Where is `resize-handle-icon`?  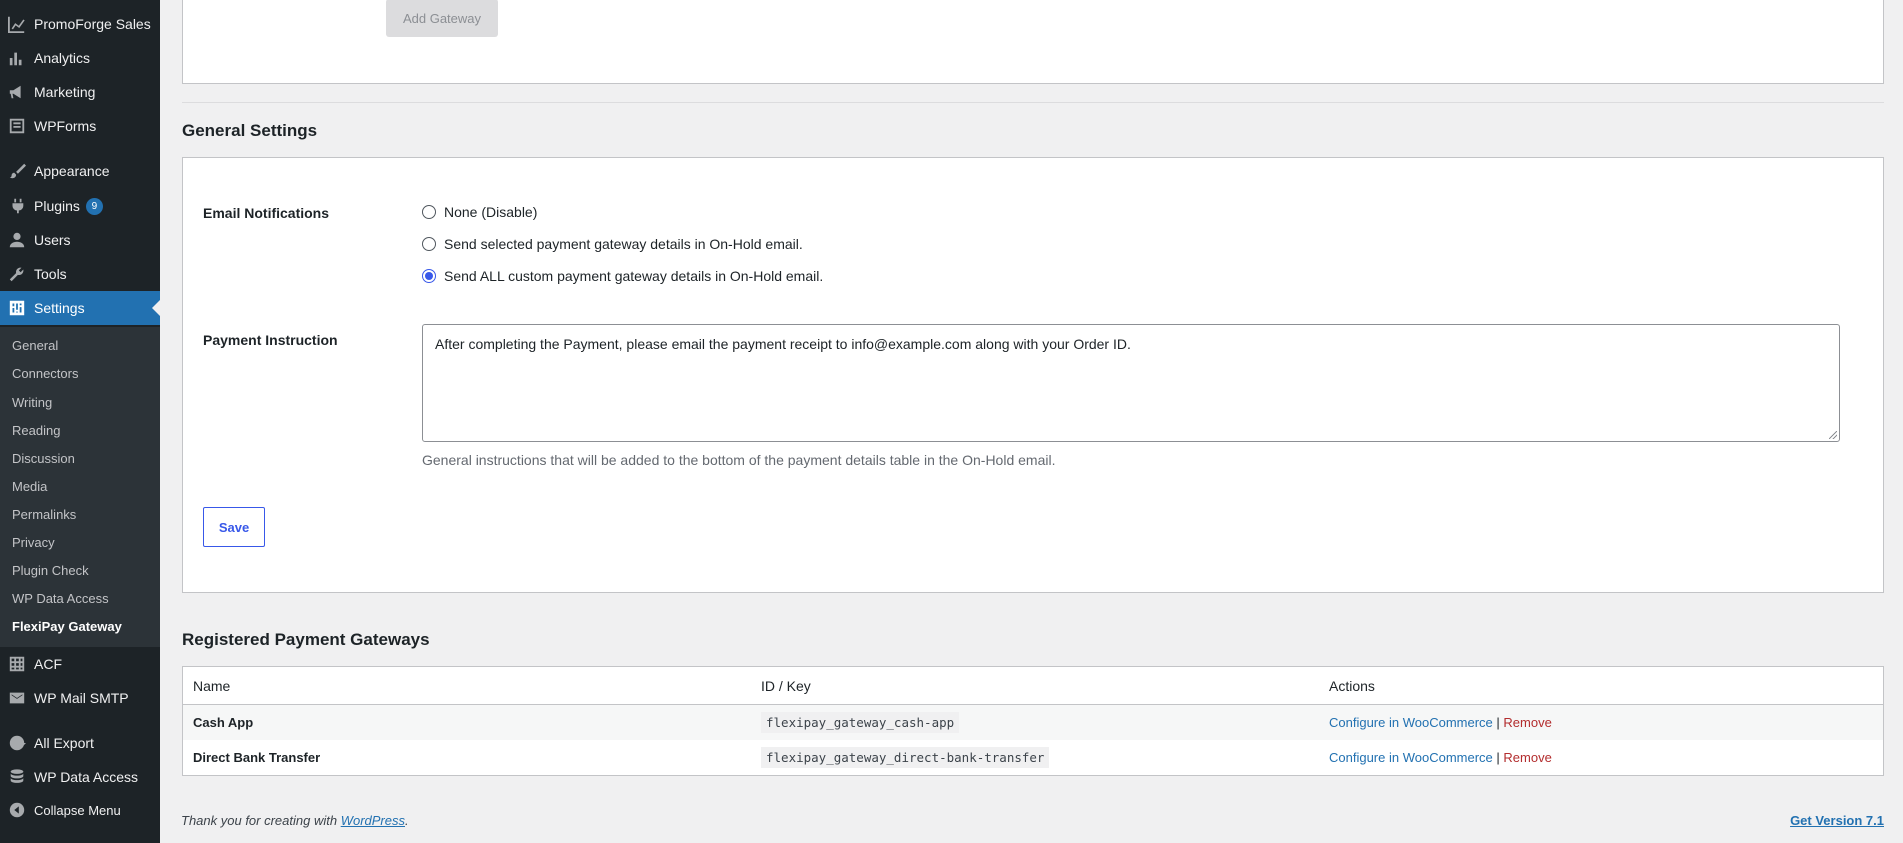 resize-handle-icon is located at coordinates (1833, 435).